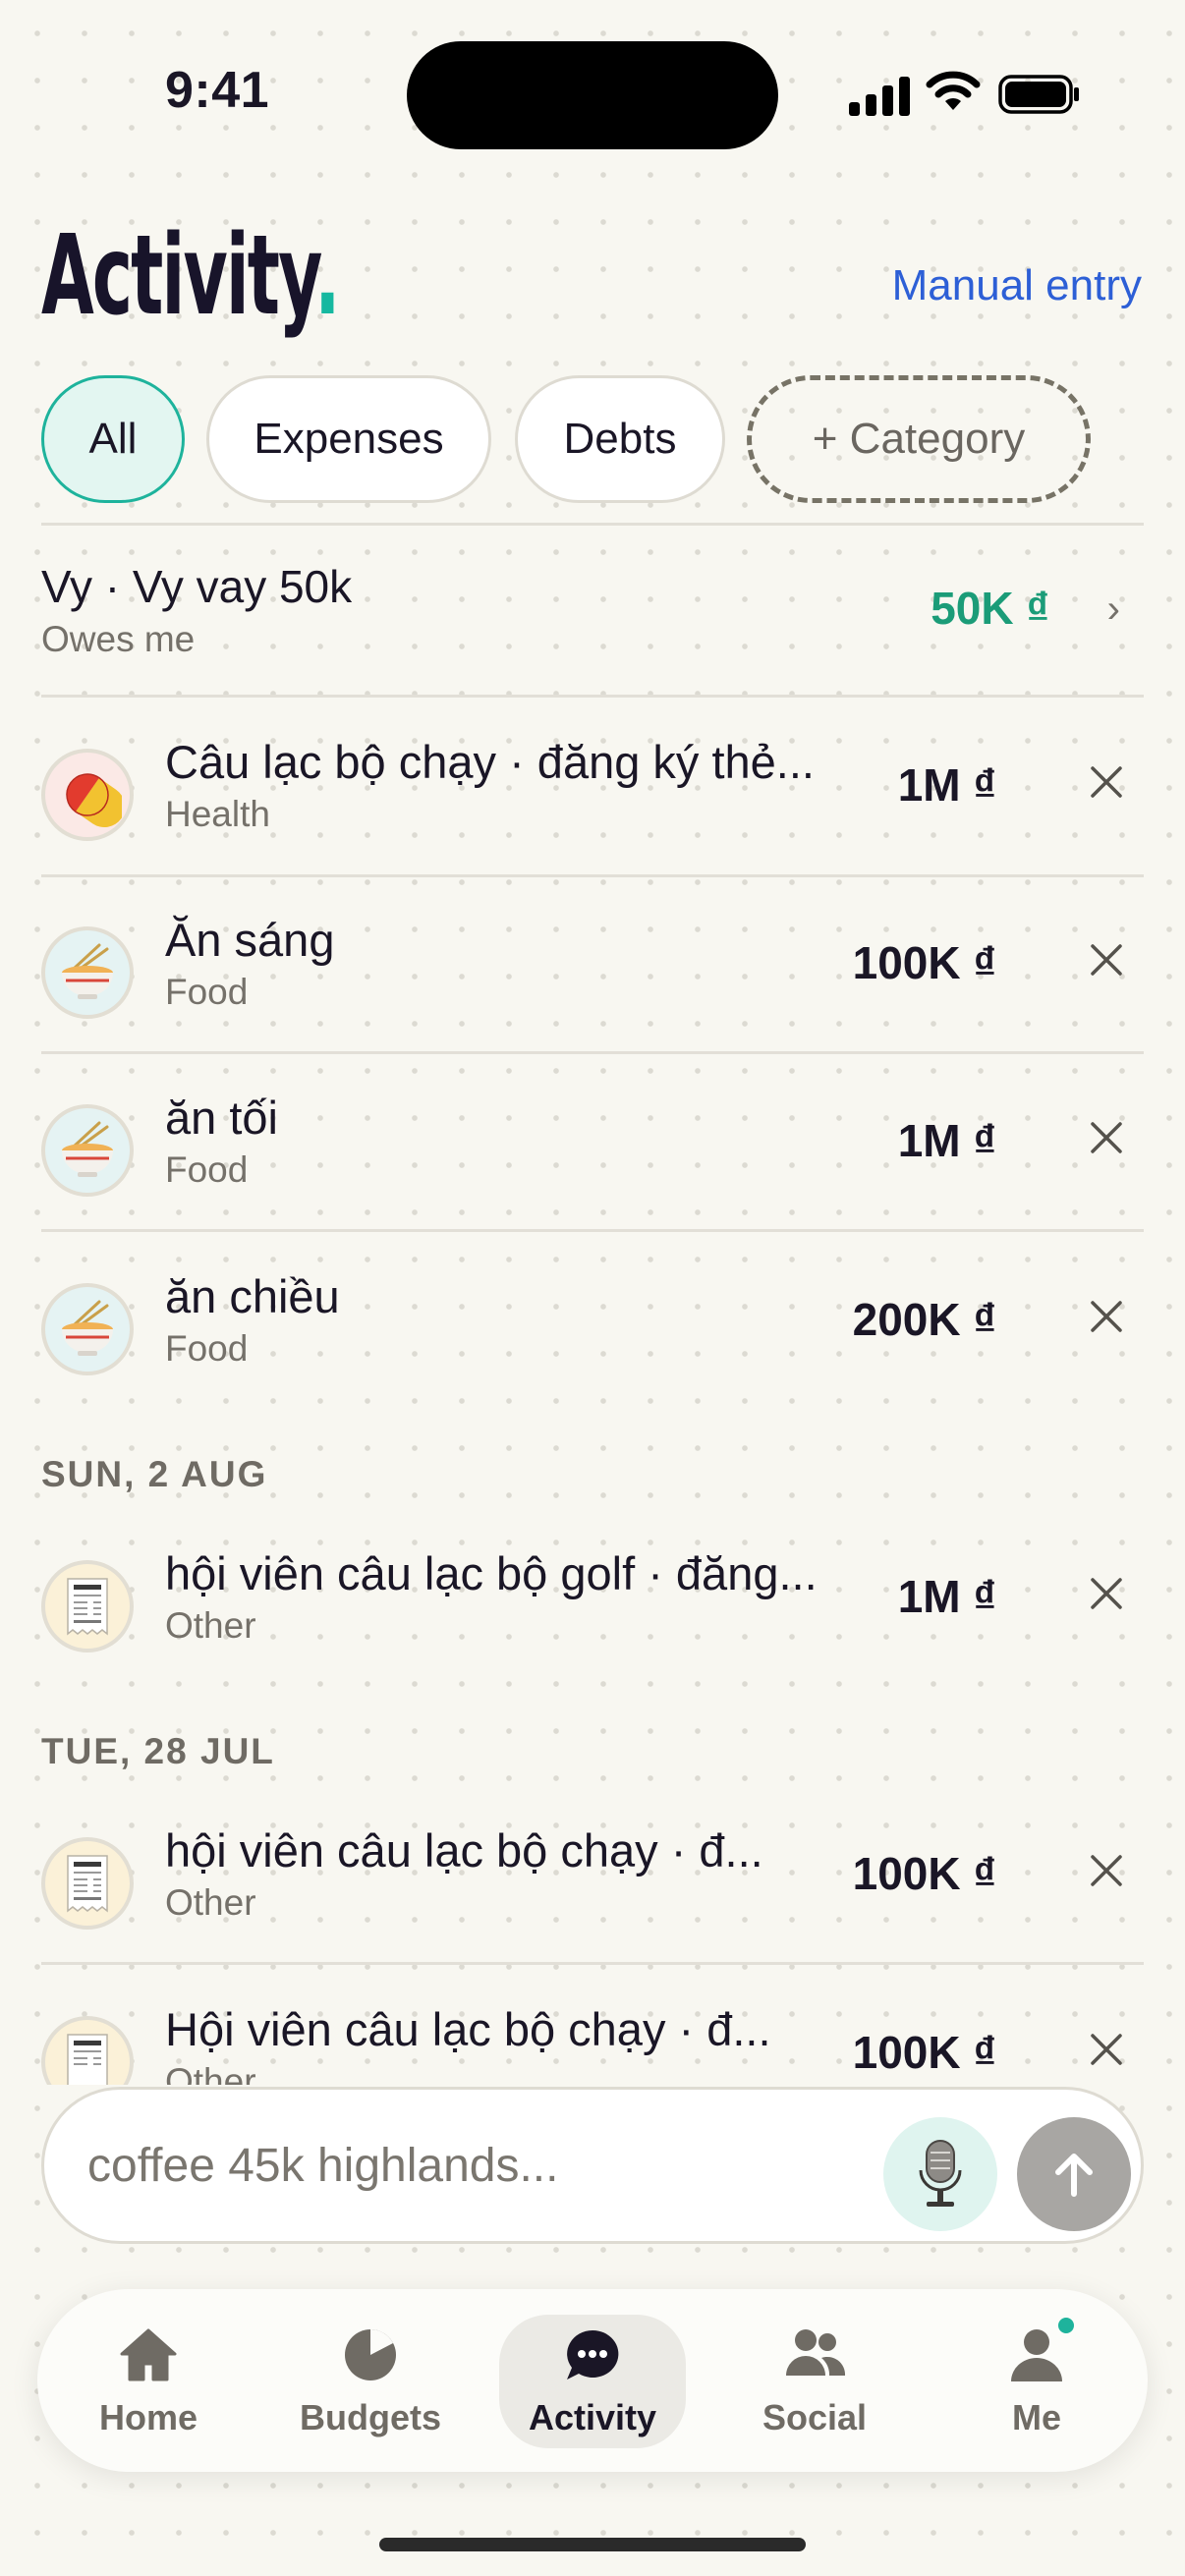 The width and height of the screenshot is (1185, 2576). Describe the element at coordinates (113, 439) in the screenshot. I see `filter-chip-all: All` at that location.